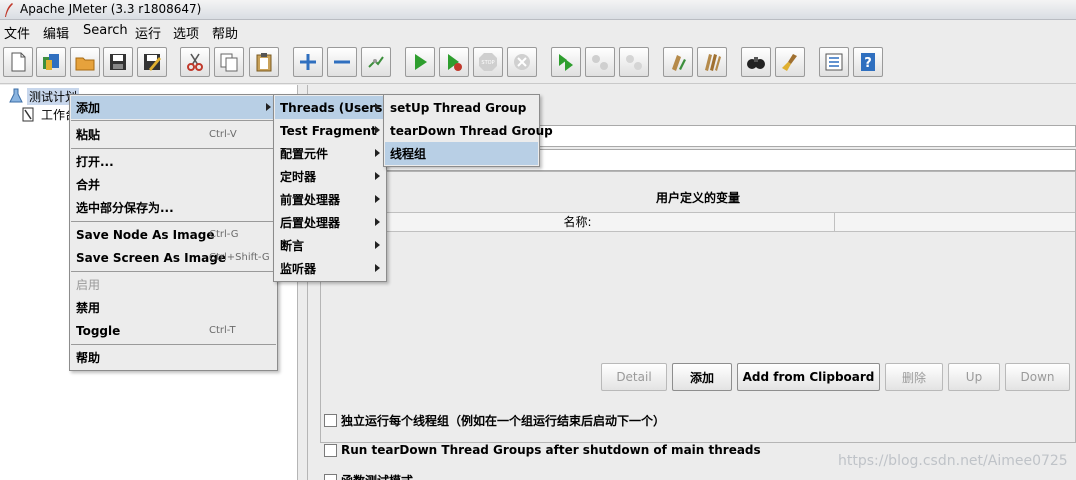  What do you see at coordinates (538, 31) in the screenshot?
I see `menu-bar: 文件 编辑 Search 运行 选项 帮助` at bounding box center [538, 31].